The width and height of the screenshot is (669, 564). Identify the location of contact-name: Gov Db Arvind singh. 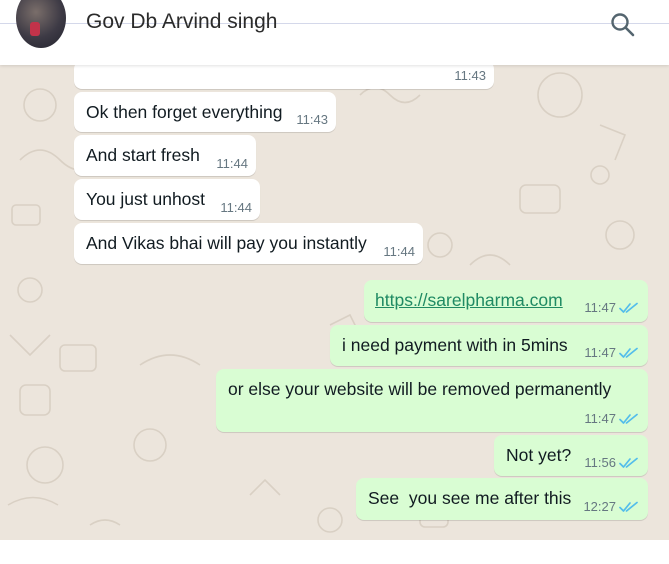
(181, 22).